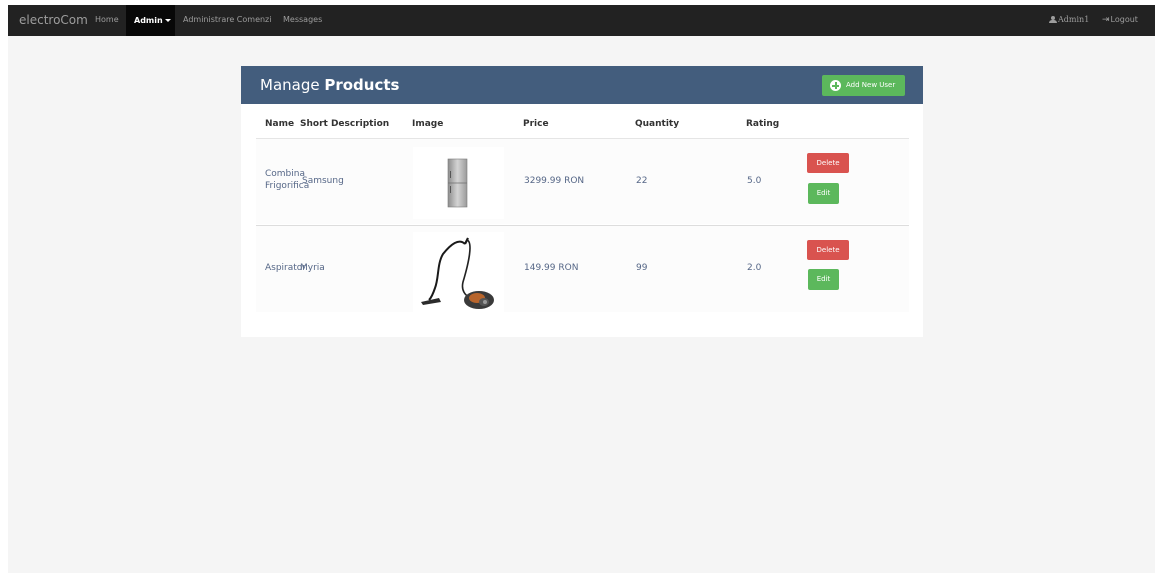 Image resolution: width=1155 pixels, height=573 pixels. I want to click on user-icon, so click(1053, 19).